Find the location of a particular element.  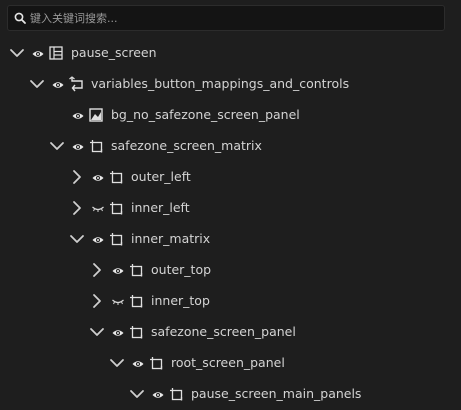

tree-row: outer_left is located at coordinates (230, 177).